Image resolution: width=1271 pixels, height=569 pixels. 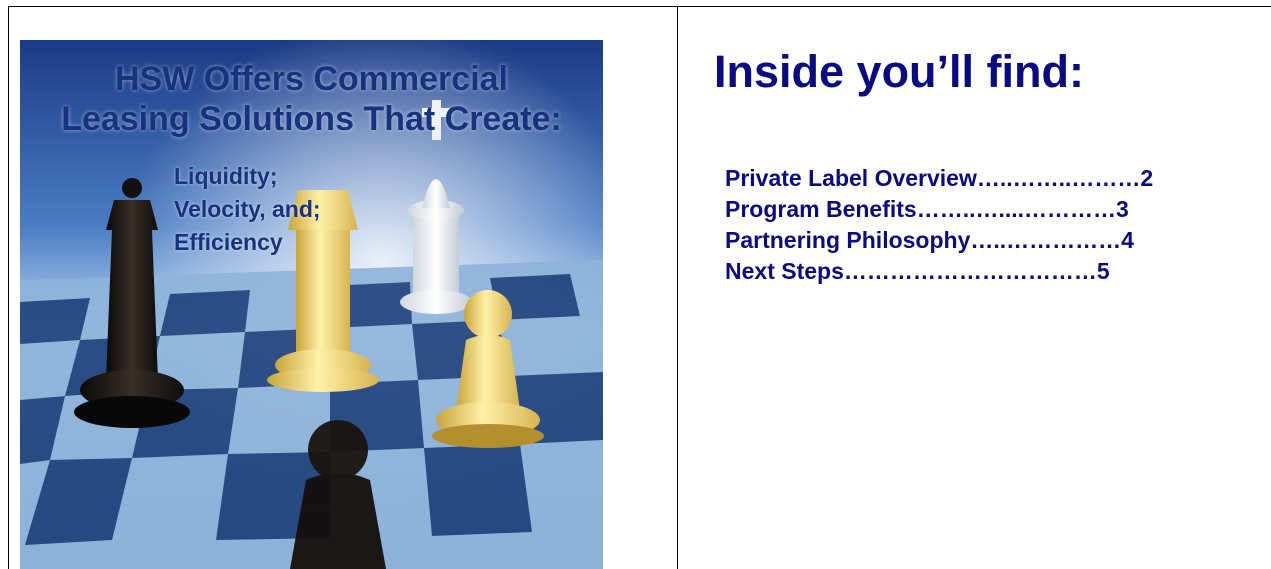 What do you see at coordinates (677, 287) in the screenshot?
I see `frame-column-divider` at bounding box center [677, 287].